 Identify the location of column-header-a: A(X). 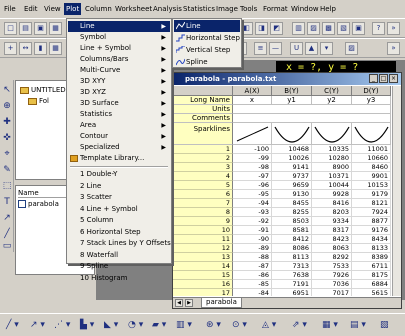
(252, 91).